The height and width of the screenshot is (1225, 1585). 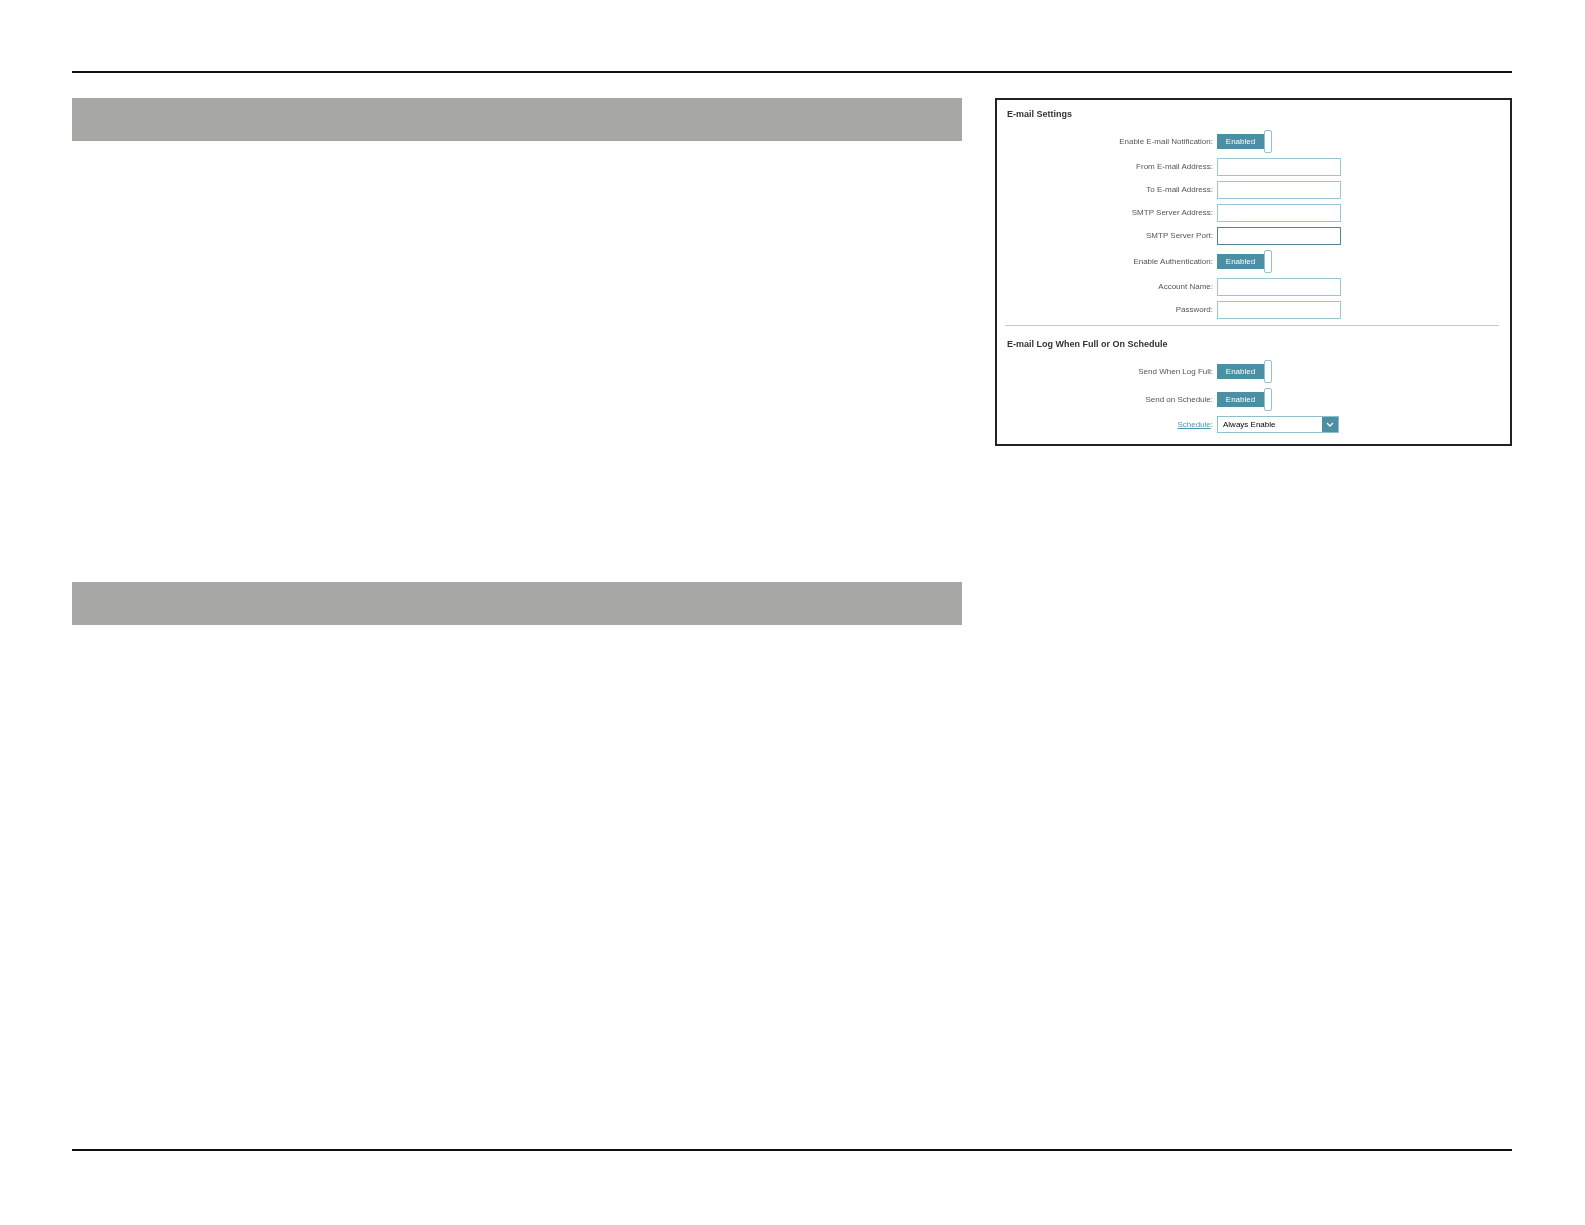 What do you see at coordinates (1179, 236) in the screenshot?
I see `field-label: SMTP Server Port:` at bounding box center [1179, 236].